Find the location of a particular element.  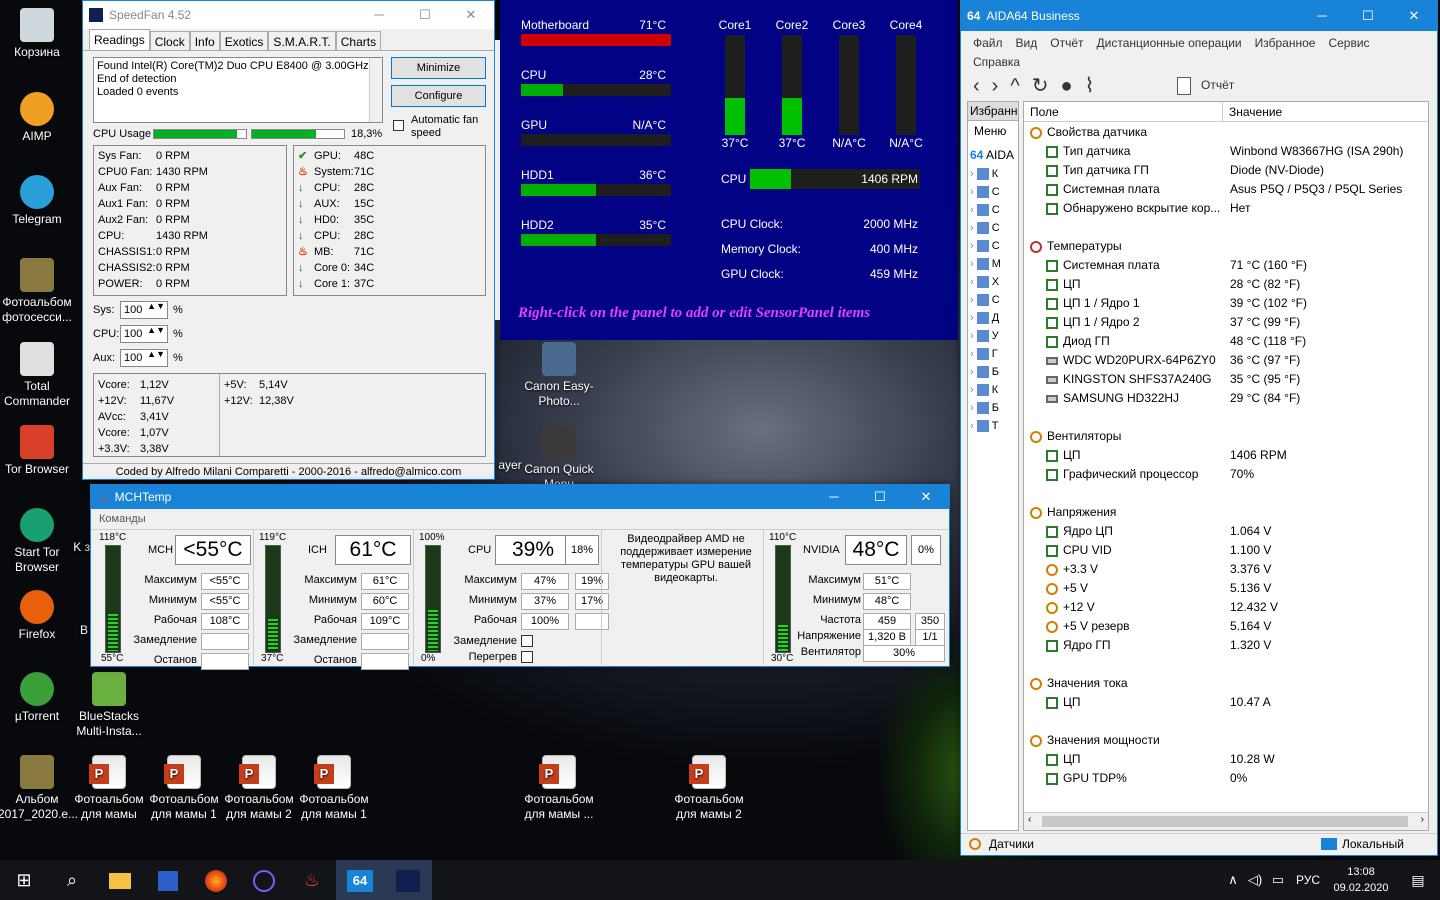

sensor-row: WDC WD20PURX-64P6ZY0 36 °C (97 °F) is located at coordinates (1228, 360).